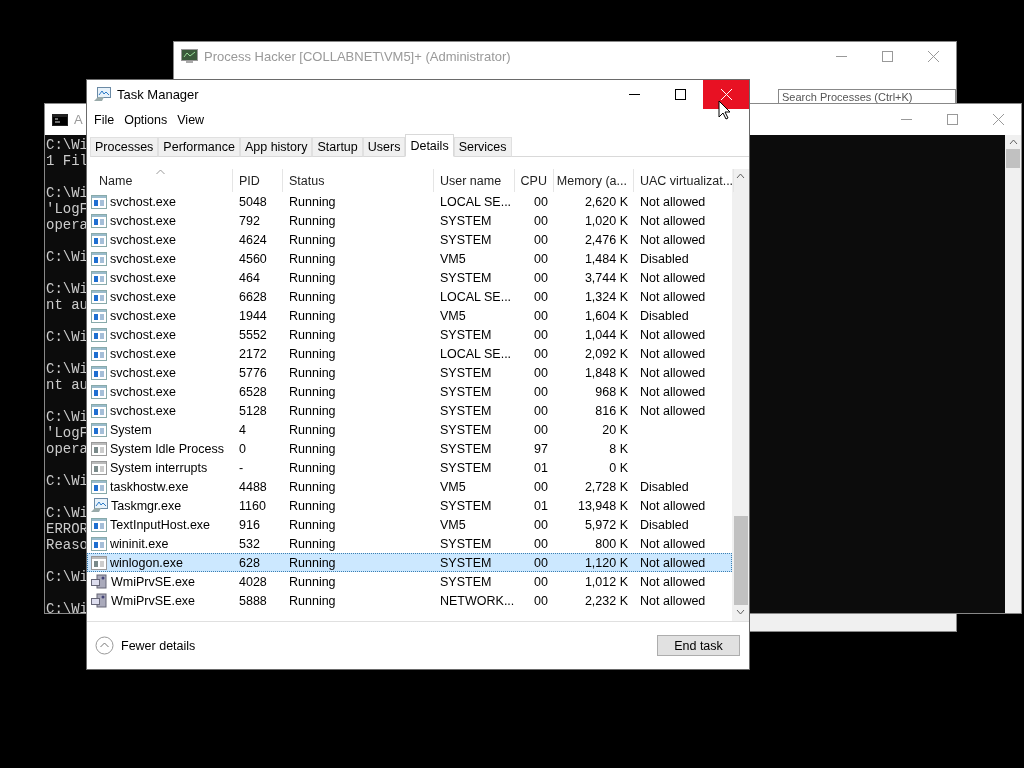 The height and width of the screenshot is (768, 1024). Describe the element at coordinates (146, 120) in the screenshot. I see `menu-item: Options` at that location.